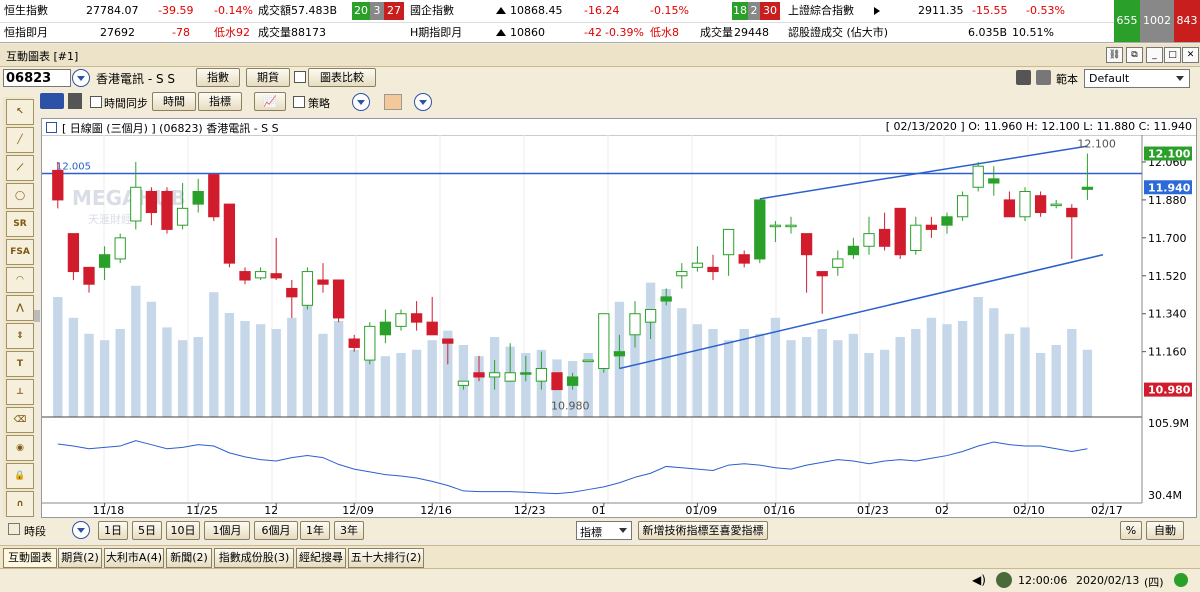 This screenshot has width=1200, height=592. I want to click on time-sync-checkbox, so click(96, 102).